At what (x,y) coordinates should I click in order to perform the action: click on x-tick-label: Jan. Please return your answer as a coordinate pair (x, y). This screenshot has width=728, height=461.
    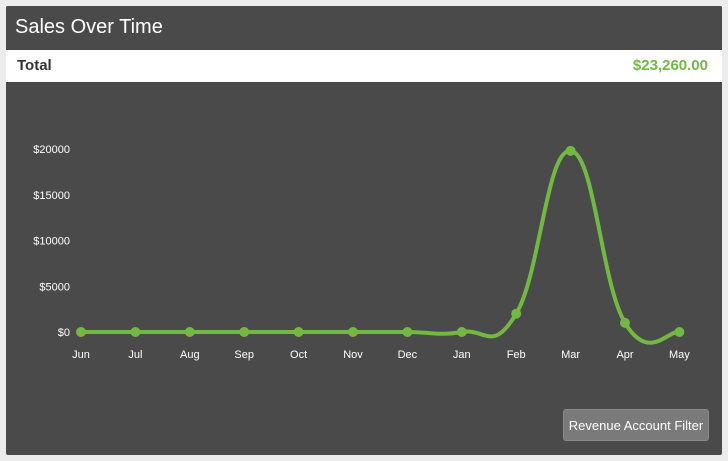
    Looking at the image, I should click on (462, 355).